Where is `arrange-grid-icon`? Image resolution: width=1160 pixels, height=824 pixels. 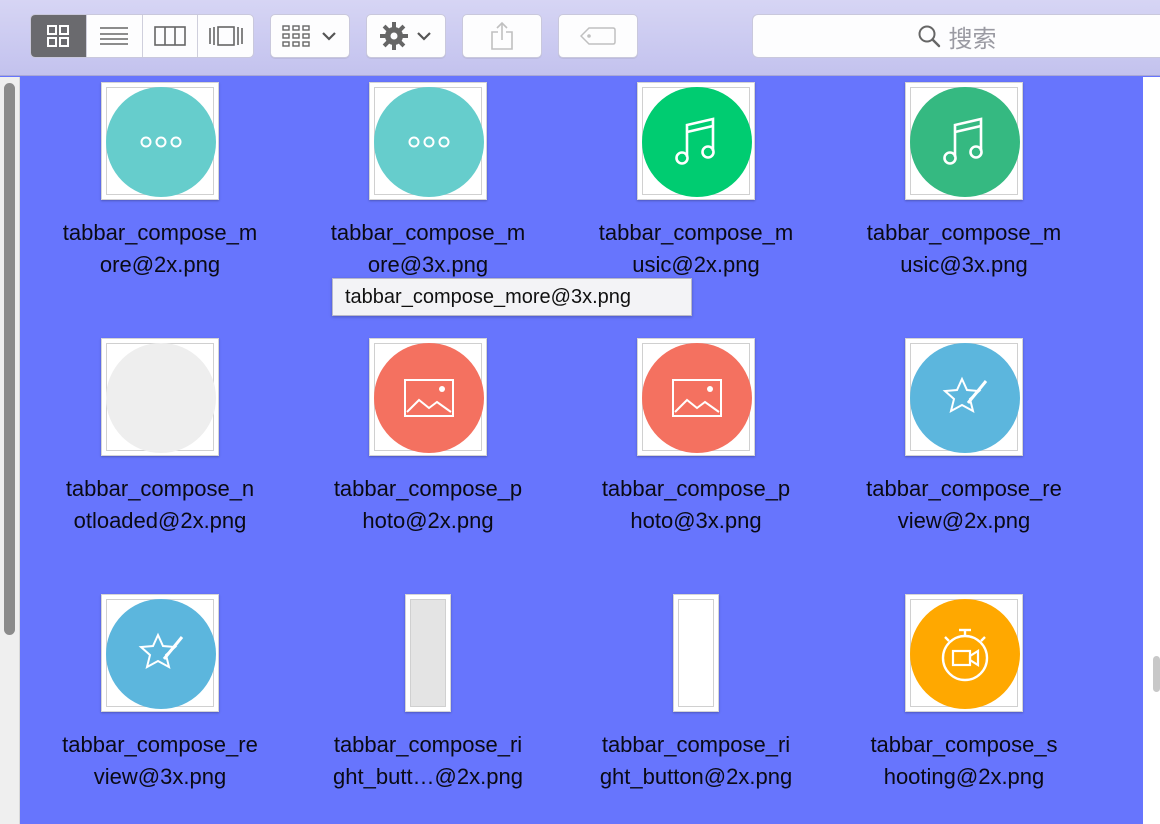
arrange-grid-icon is located at coordinates (296, 36).